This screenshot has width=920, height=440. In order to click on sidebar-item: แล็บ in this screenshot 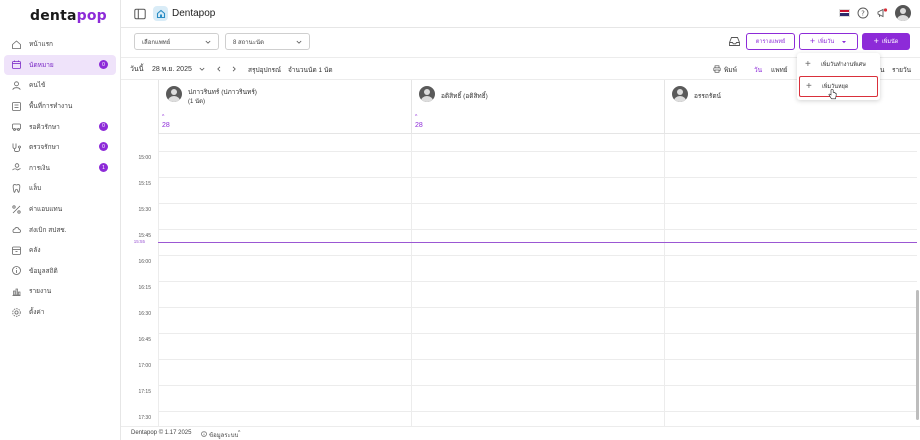, I will do `click(60, 188)`.